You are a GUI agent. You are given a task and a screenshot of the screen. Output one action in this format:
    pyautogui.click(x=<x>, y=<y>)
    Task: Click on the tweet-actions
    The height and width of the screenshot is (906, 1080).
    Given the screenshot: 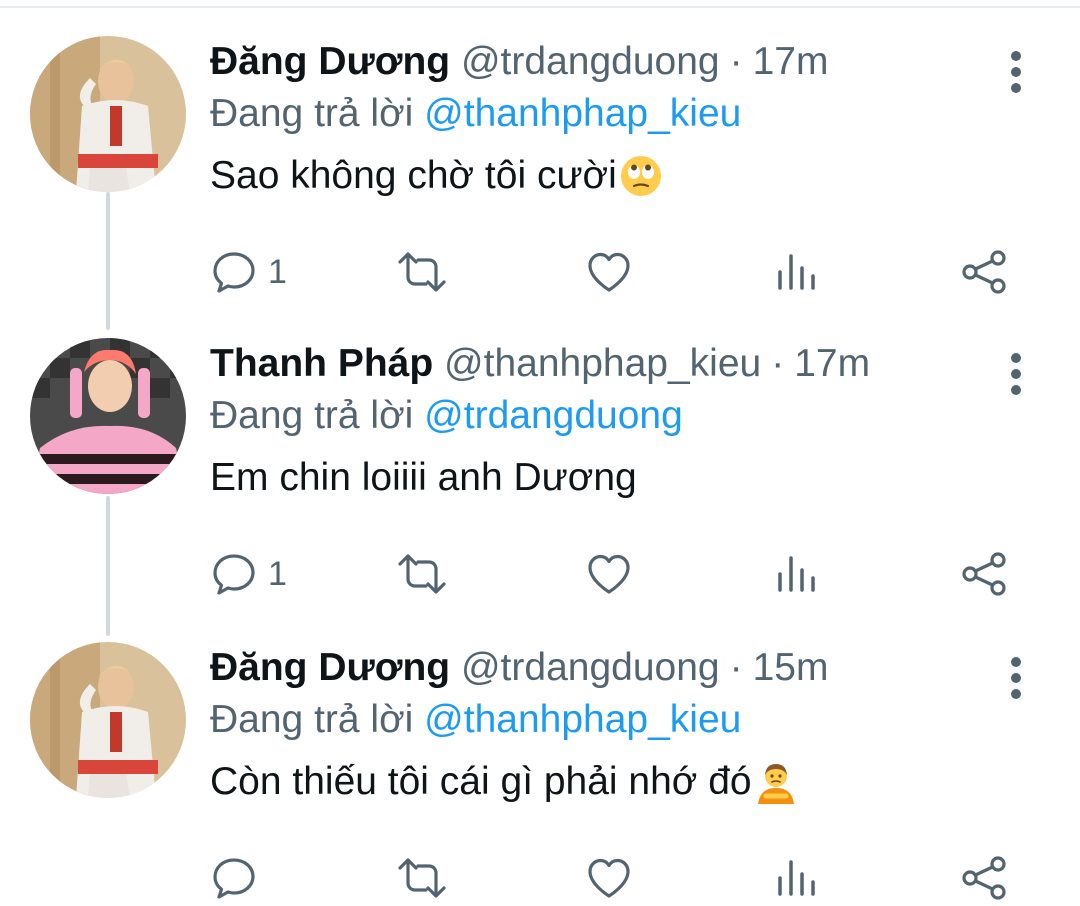 What is the action you would take?
    pyautogui.click(x=615, y=878)
    